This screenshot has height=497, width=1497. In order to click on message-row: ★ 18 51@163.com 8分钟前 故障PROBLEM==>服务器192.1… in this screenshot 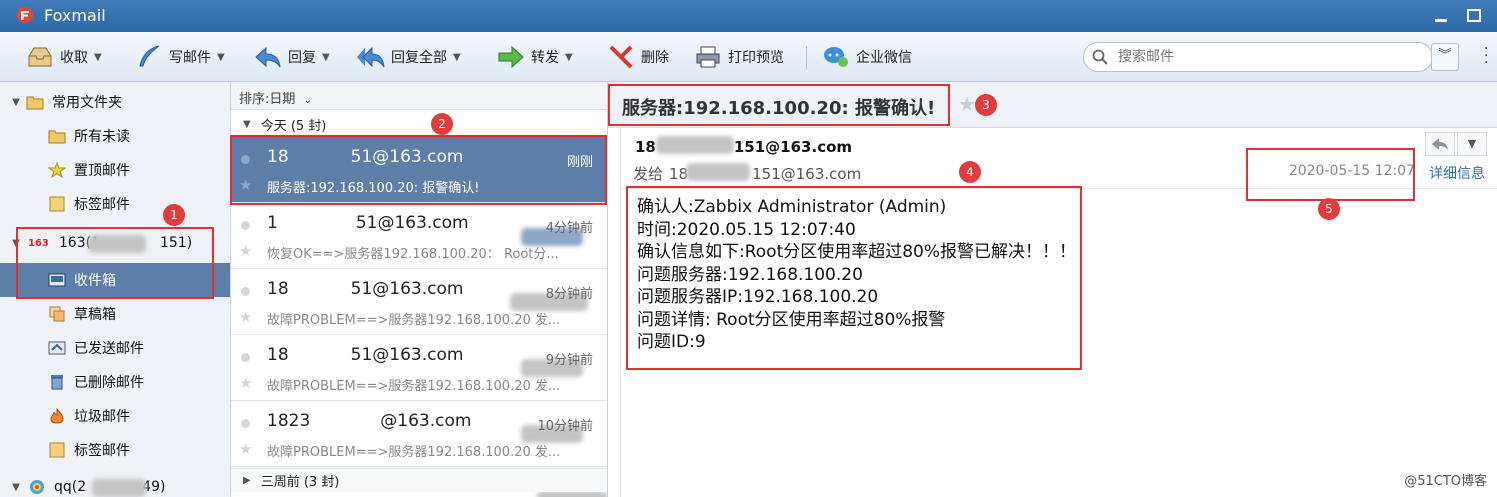, I will do `click(419, 302)`.